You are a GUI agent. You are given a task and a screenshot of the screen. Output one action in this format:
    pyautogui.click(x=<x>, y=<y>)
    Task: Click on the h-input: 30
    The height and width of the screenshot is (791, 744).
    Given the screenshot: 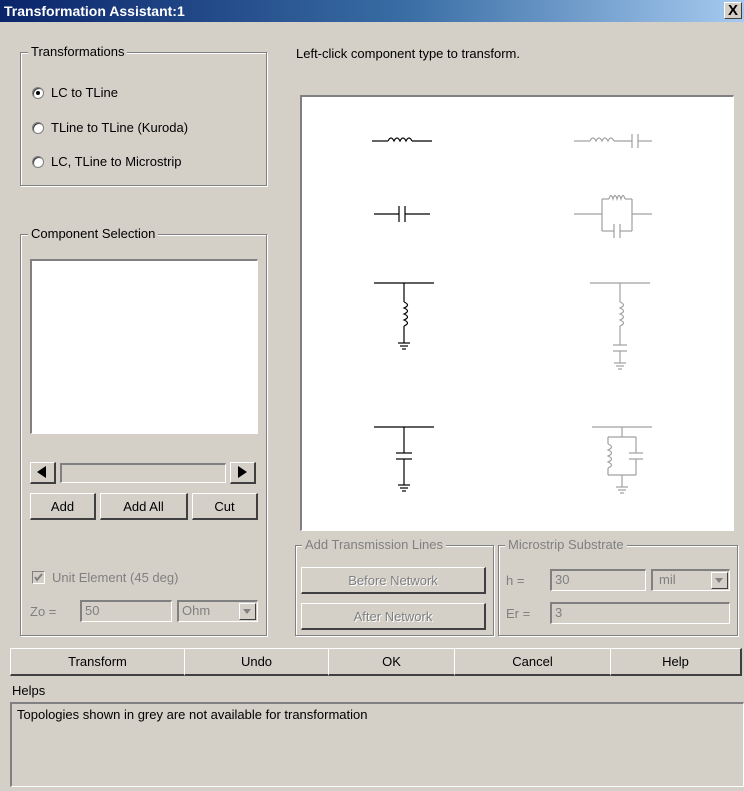 What is the action you would take?
    pyautogui.click(x=598, y=580)
    